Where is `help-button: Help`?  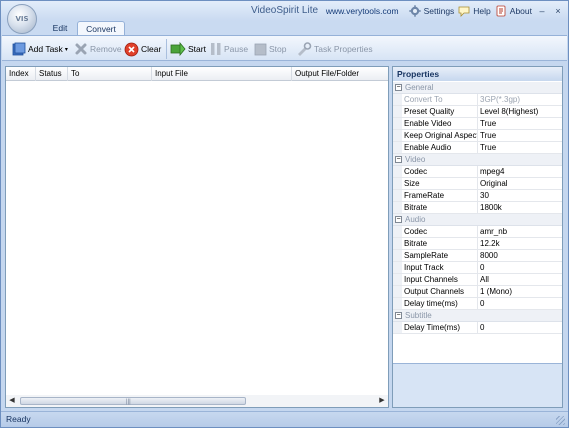
help-button: Help is located at coordinates (474, 11).